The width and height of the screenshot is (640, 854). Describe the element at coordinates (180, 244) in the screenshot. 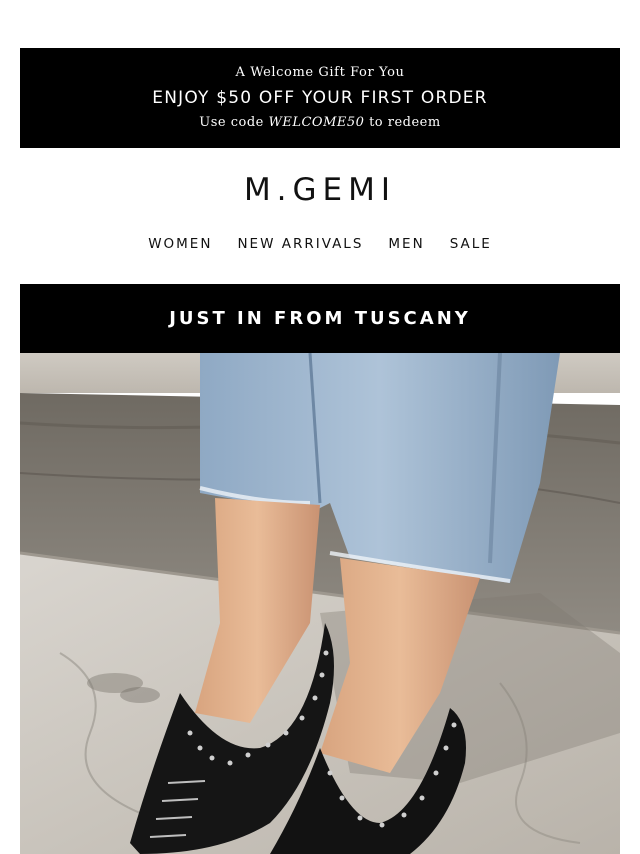

I see `nav-item-women: WOMEN` at that location.